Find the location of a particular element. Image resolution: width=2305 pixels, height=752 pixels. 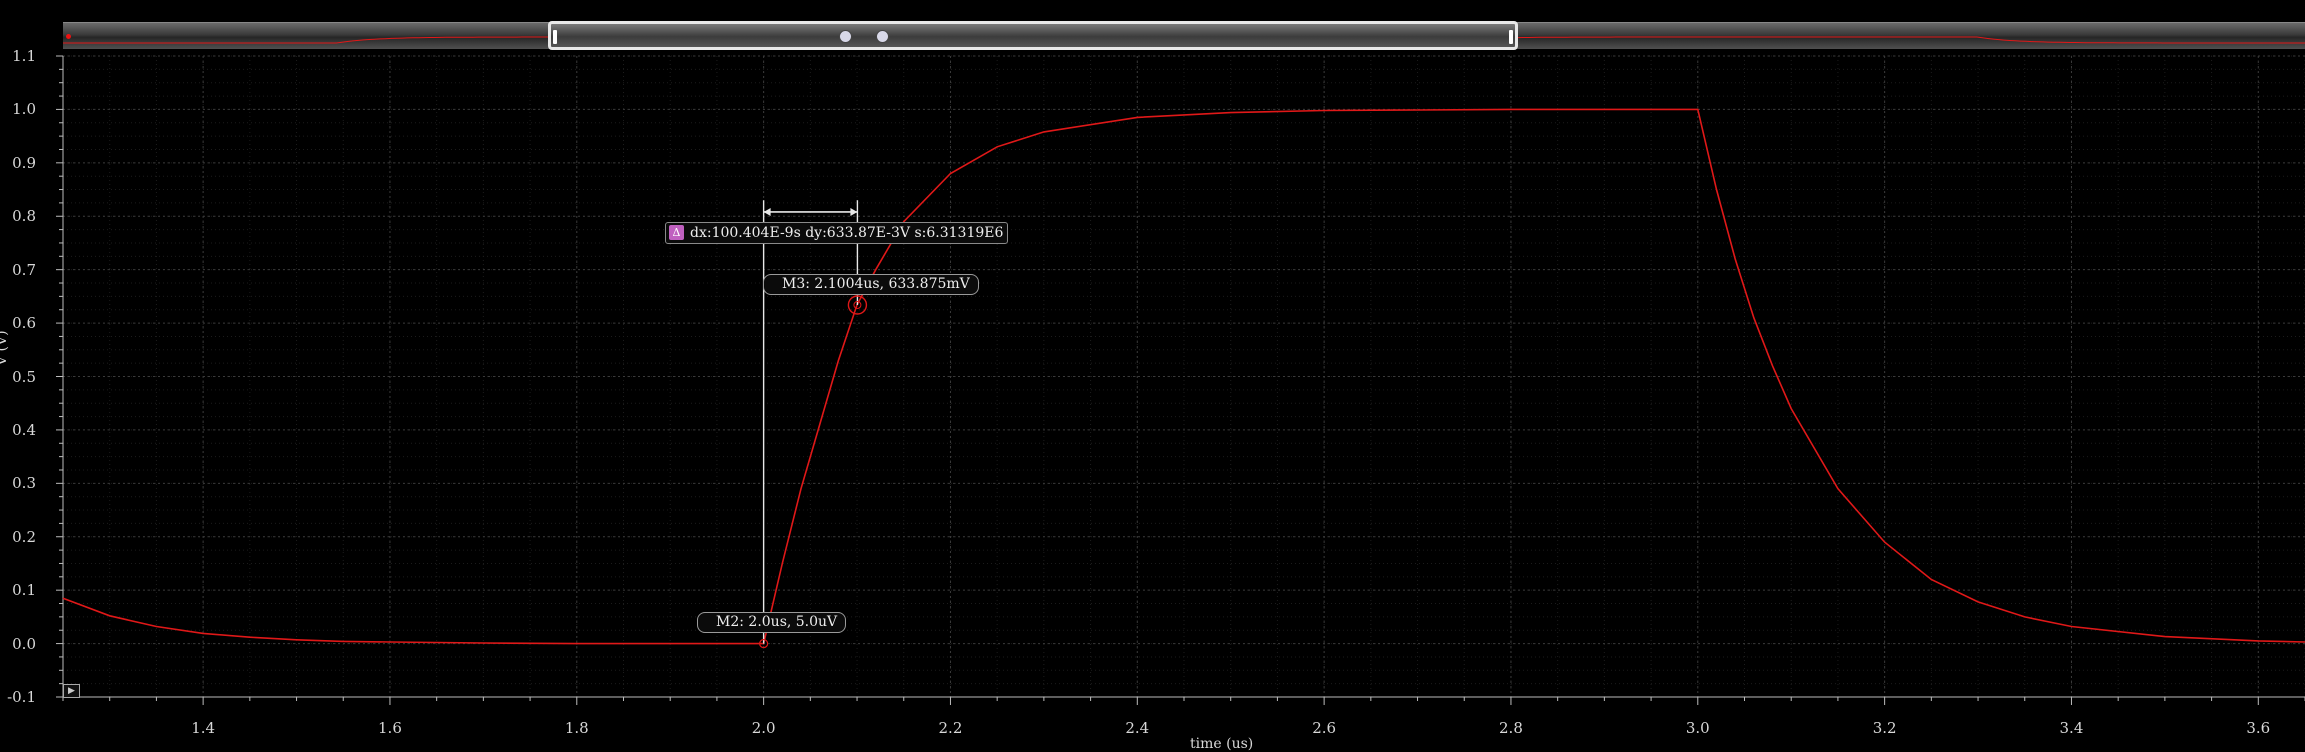

y-tick-label: 0.1 is located at coordinates (24, 590).